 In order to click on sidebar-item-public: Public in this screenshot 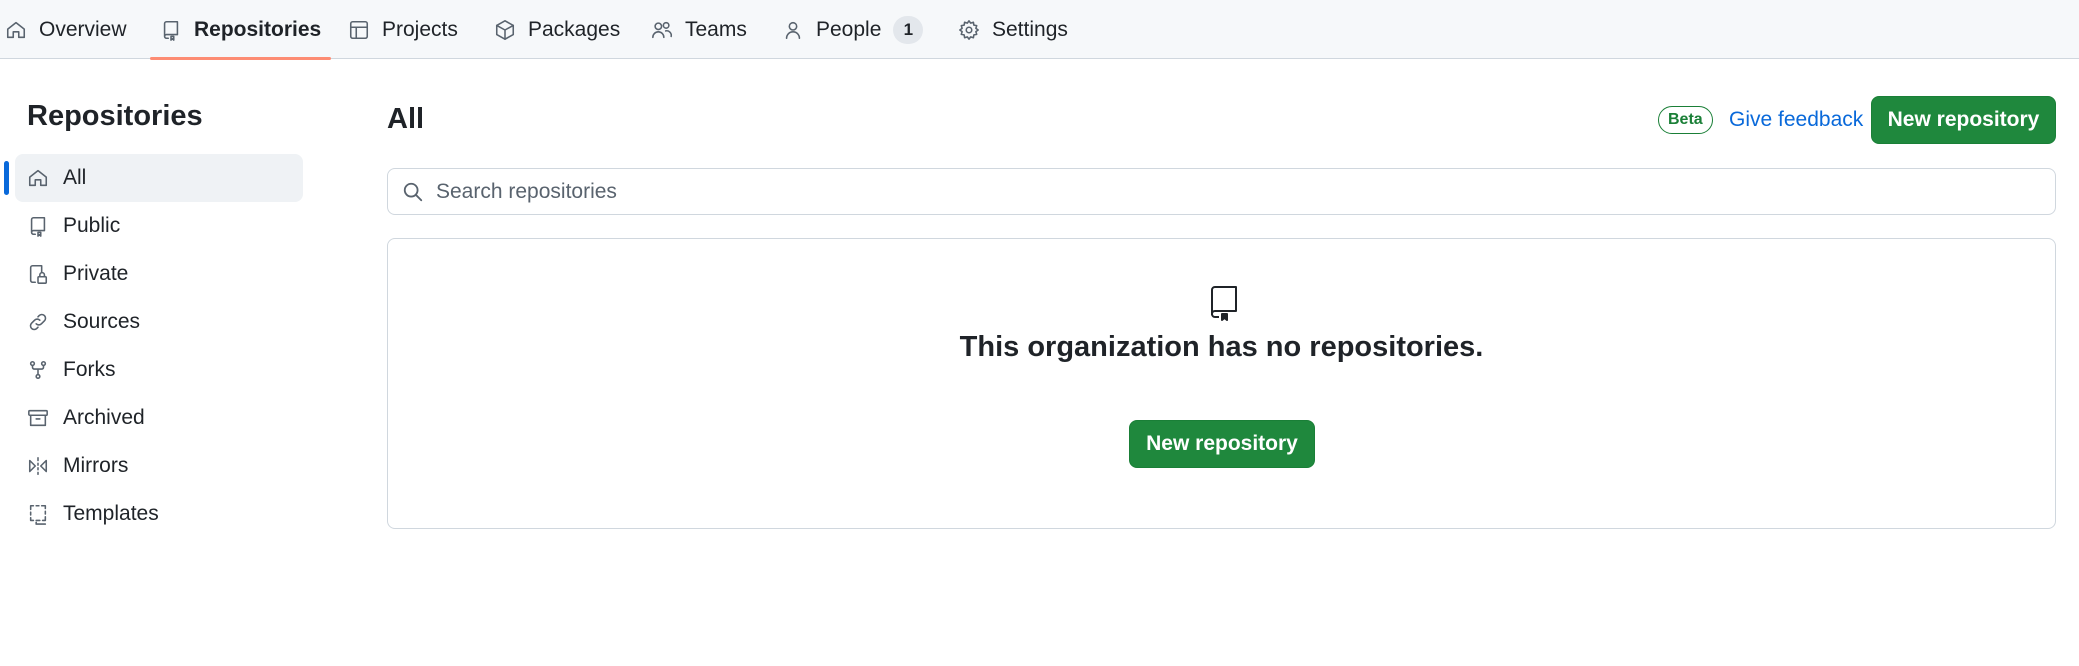, I will do `click(159, 226)`.